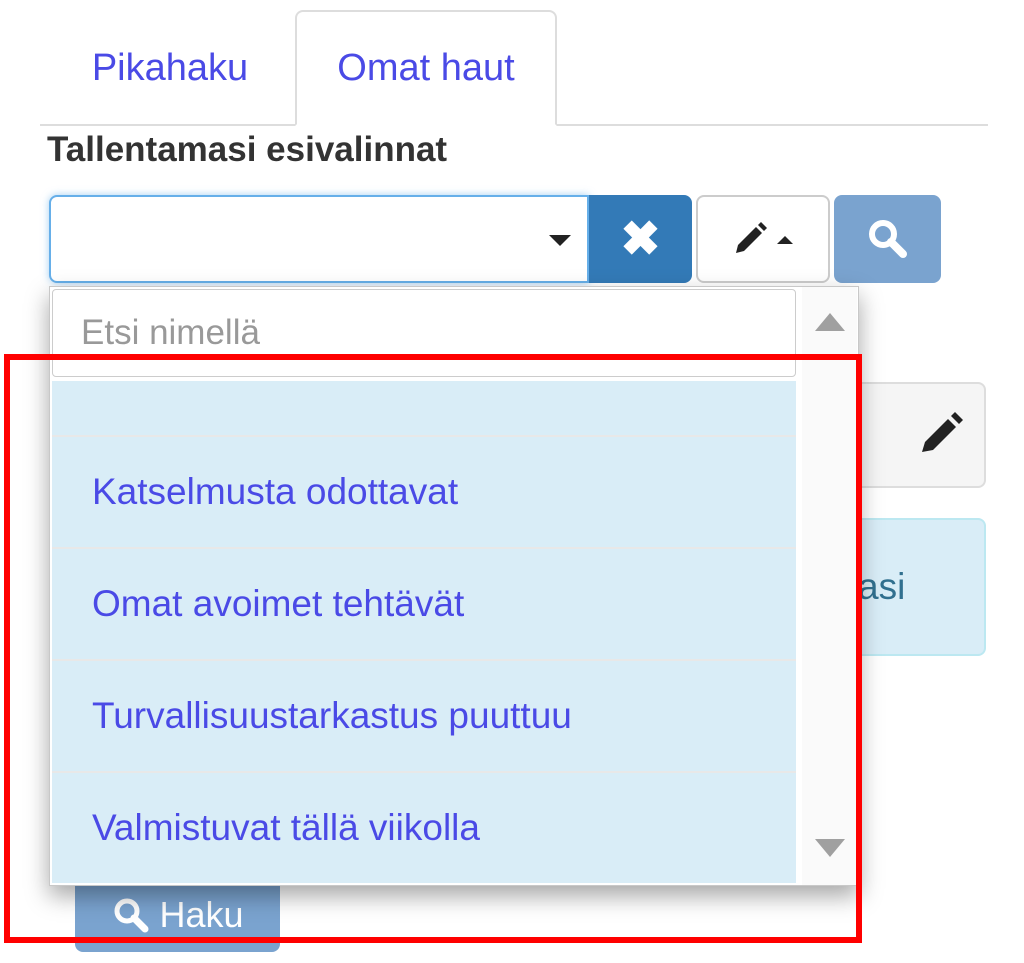  What do you see at coordinates (424, 493) in the screenshot?
I see `dropdown-option: Katselmusta odottavat` at bounding box center [424, 493].